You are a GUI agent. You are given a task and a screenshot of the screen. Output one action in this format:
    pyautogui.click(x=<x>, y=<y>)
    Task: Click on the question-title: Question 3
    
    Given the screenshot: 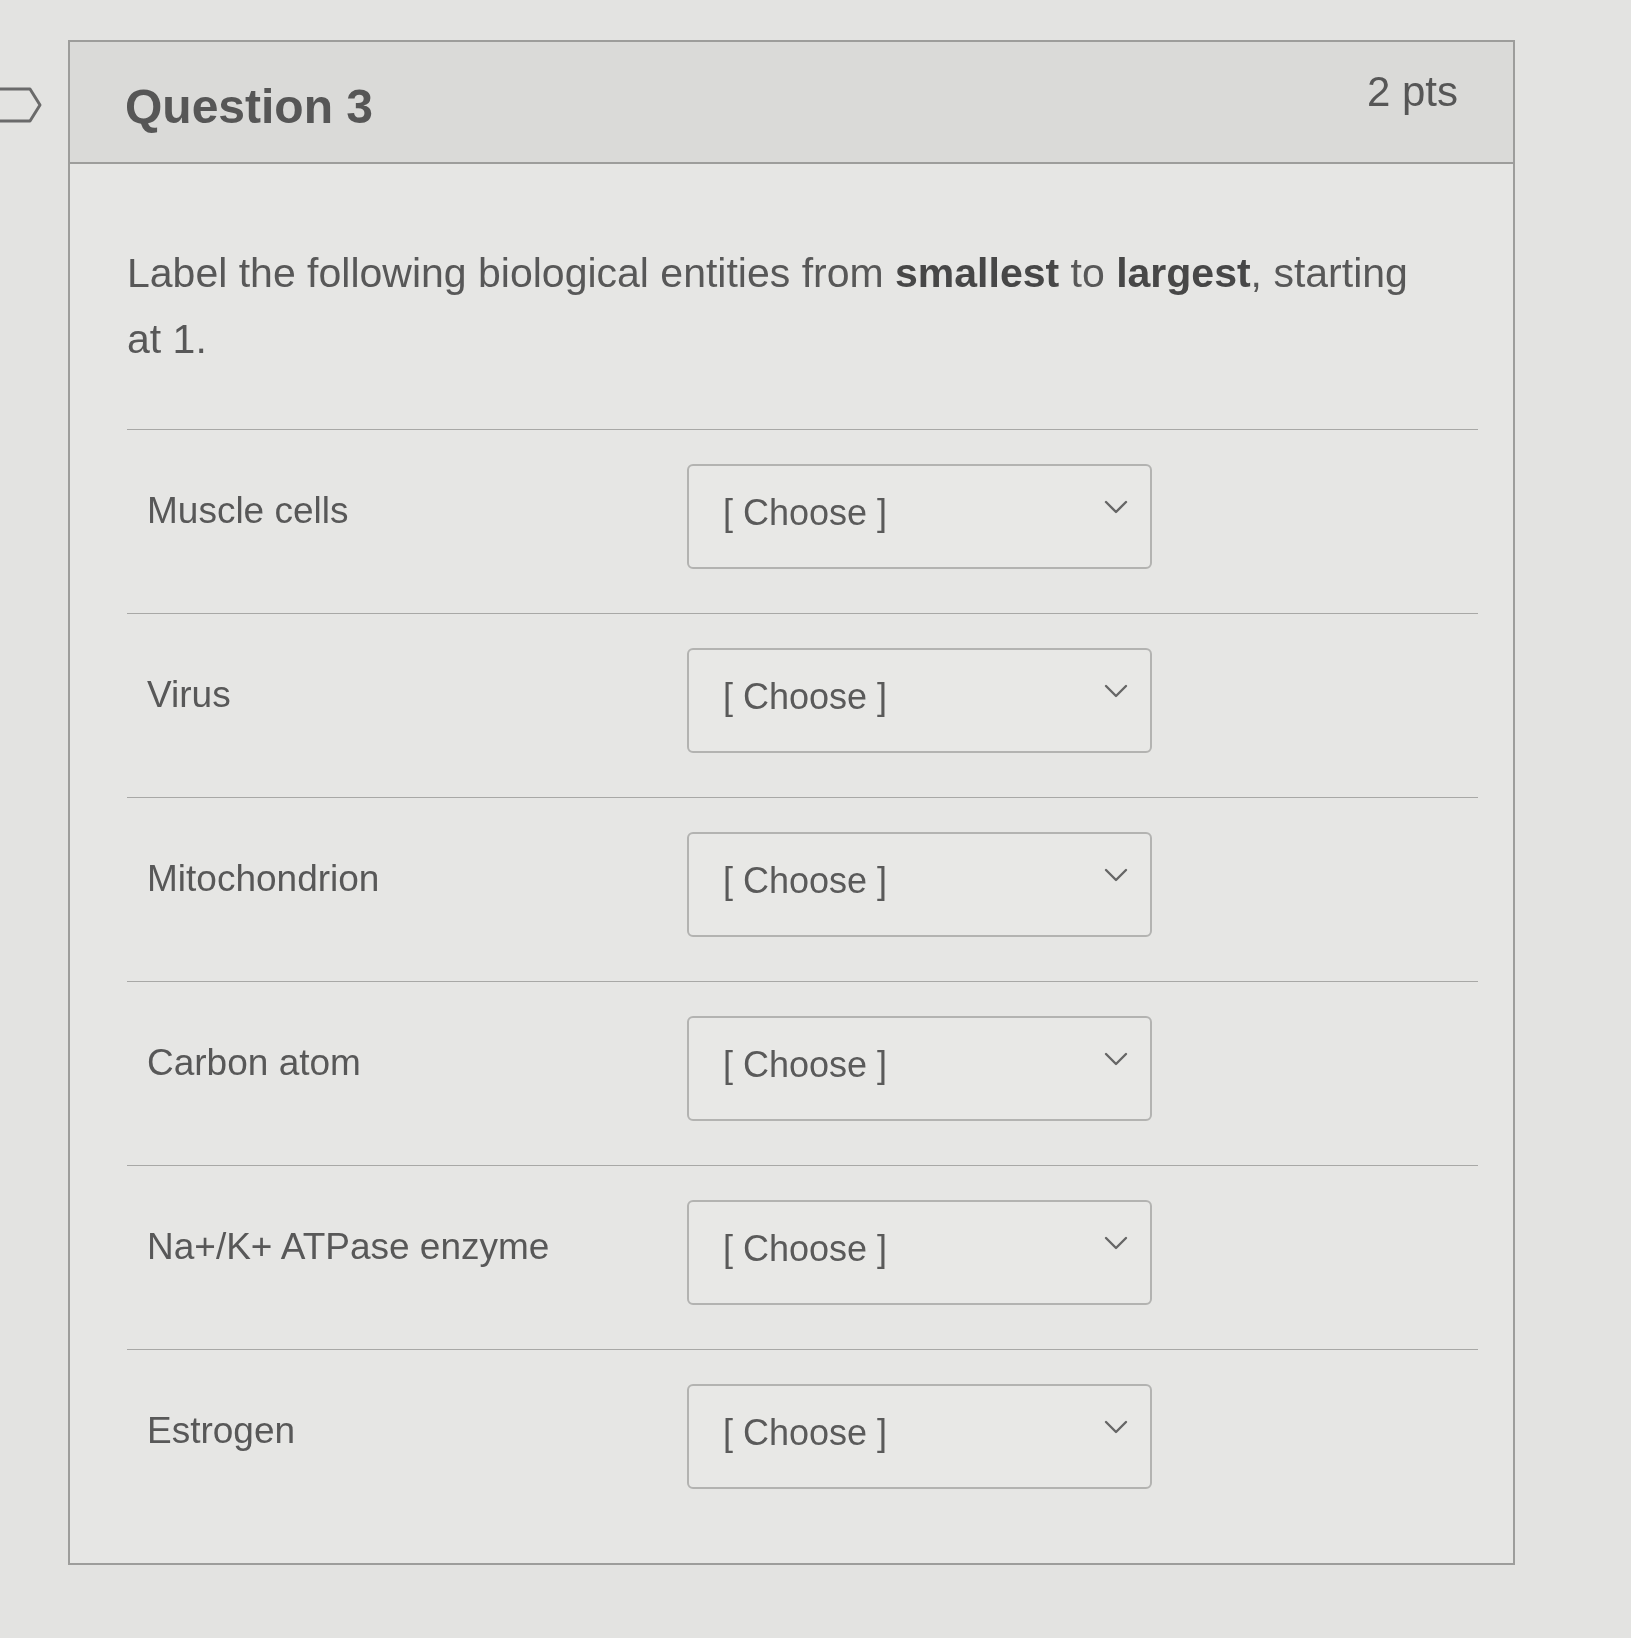 What is the action you would take?
    pyautogui.click(x=249, y=106)
    